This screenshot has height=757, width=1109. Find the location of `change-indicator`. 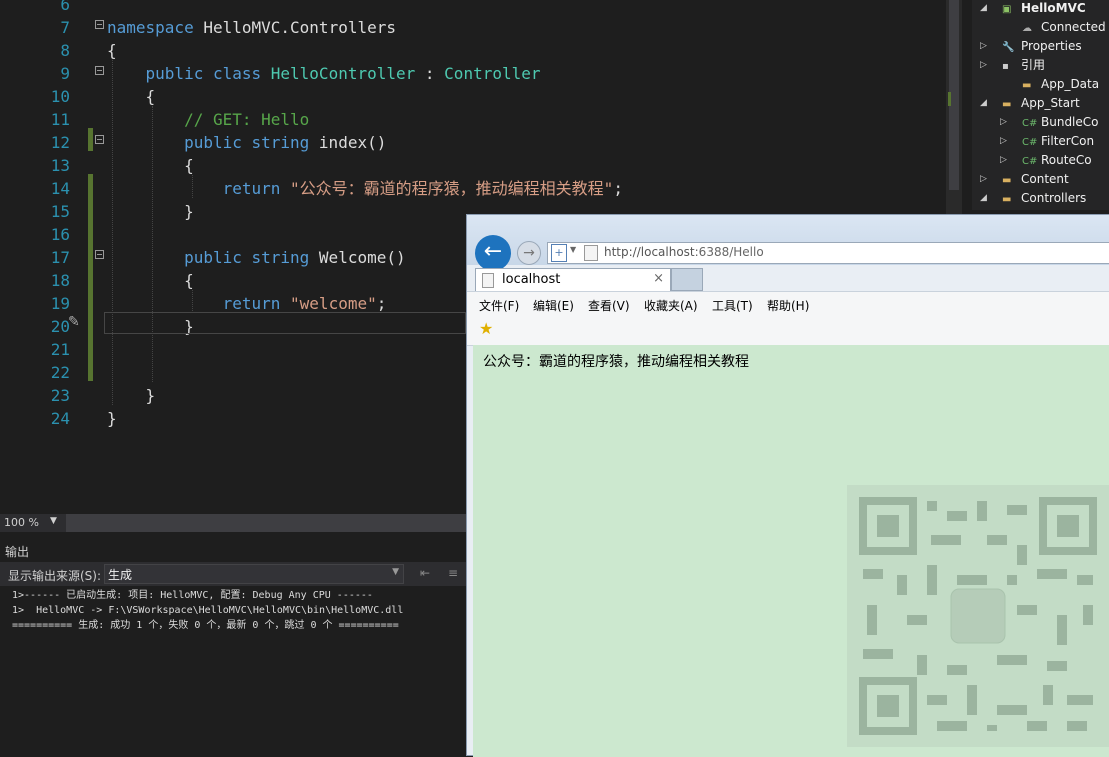

change-indicator is located at coordinates (90, 277).